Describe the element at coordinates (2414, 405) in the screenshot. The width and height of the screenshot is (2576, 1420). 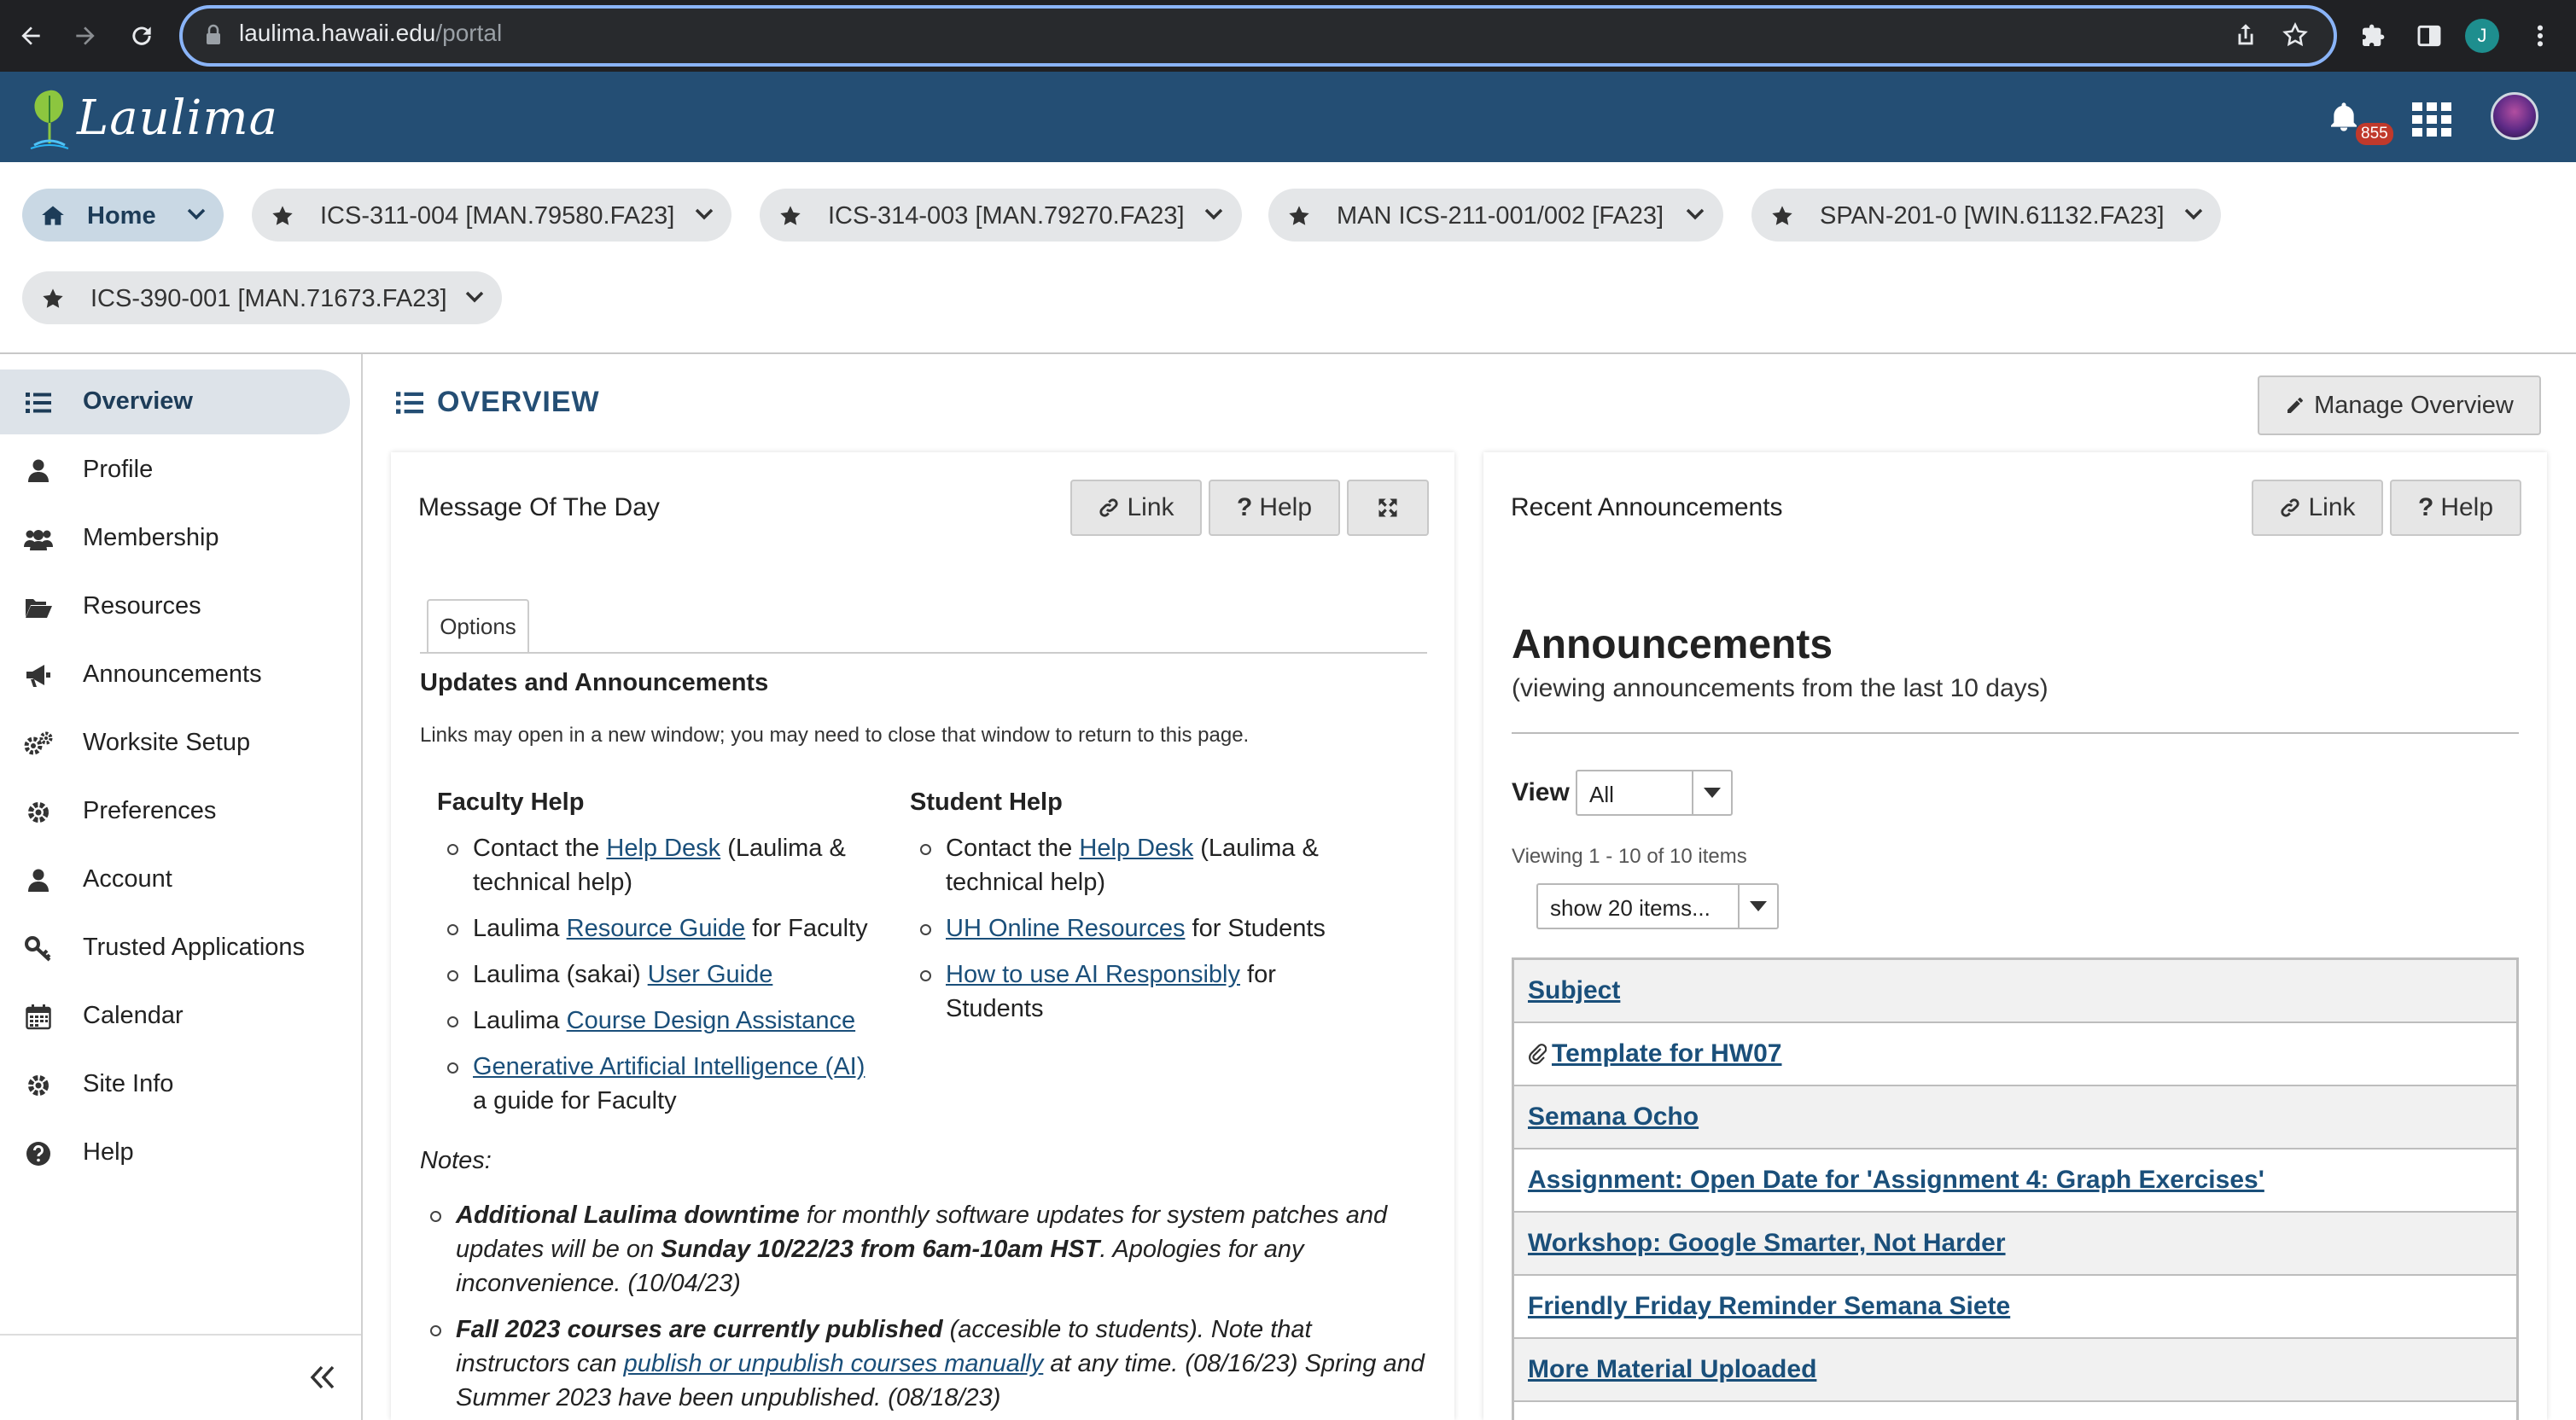
I see `manage-overview-label: Manage Overview` at that location.